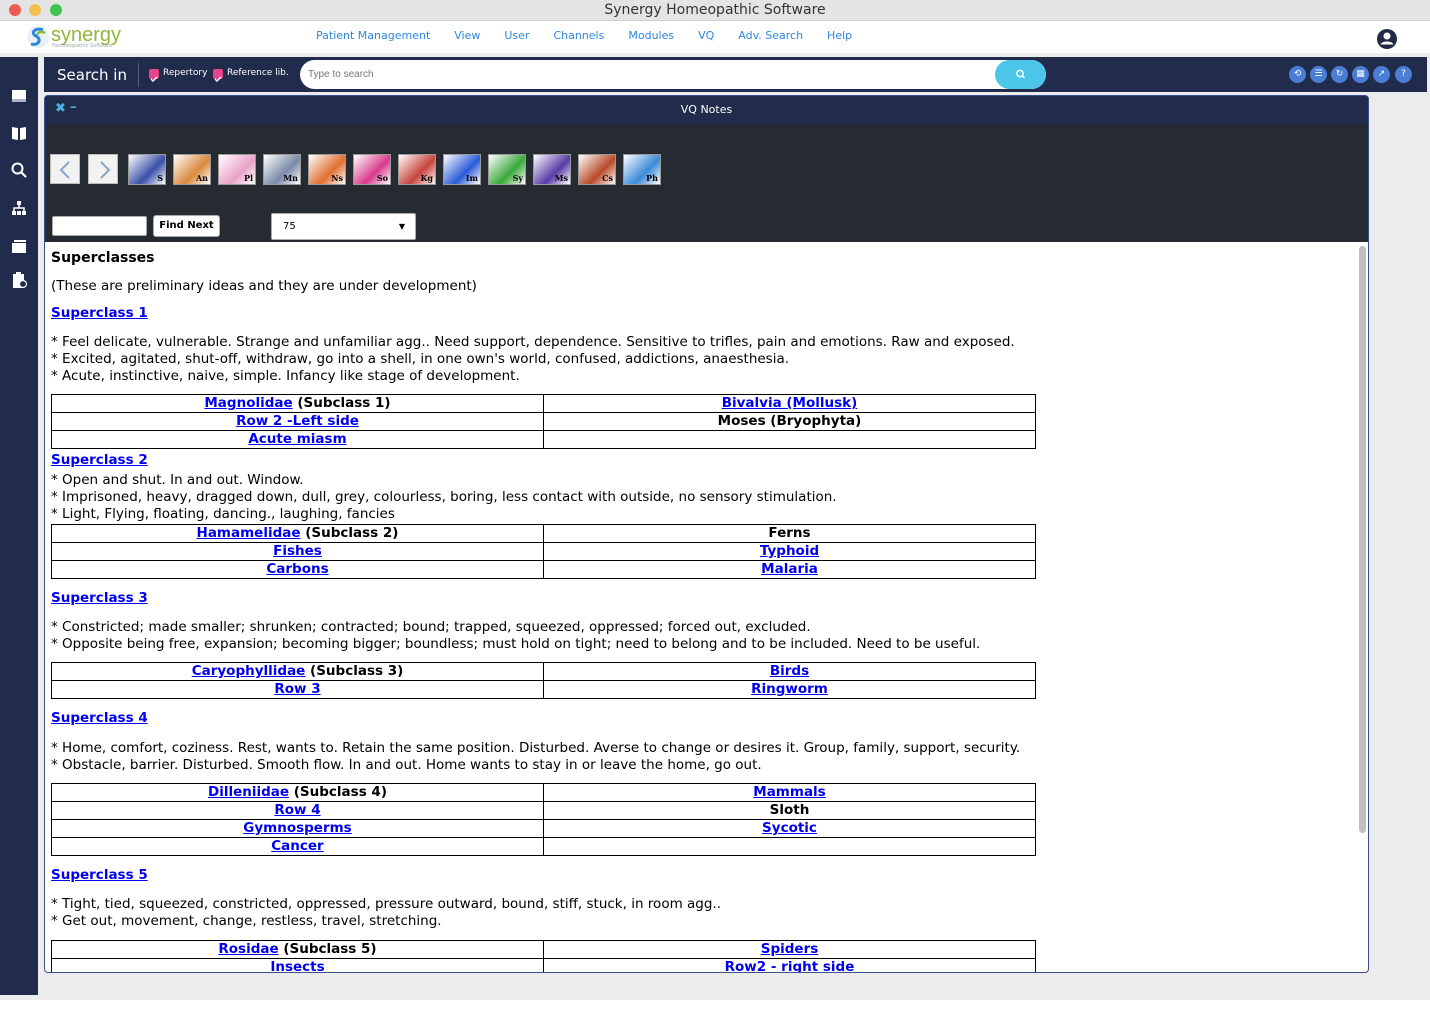 The image size is (1430, 1025). Describe the element at coordinates (192, 169) in the screenshot. I see `book-an-button: An` at that location.